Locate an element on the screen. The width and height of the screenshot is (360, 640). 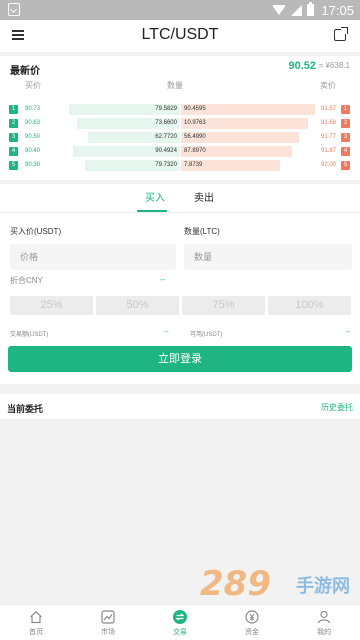
col-buy-price: 买价 is located at coordinates (33, 85).